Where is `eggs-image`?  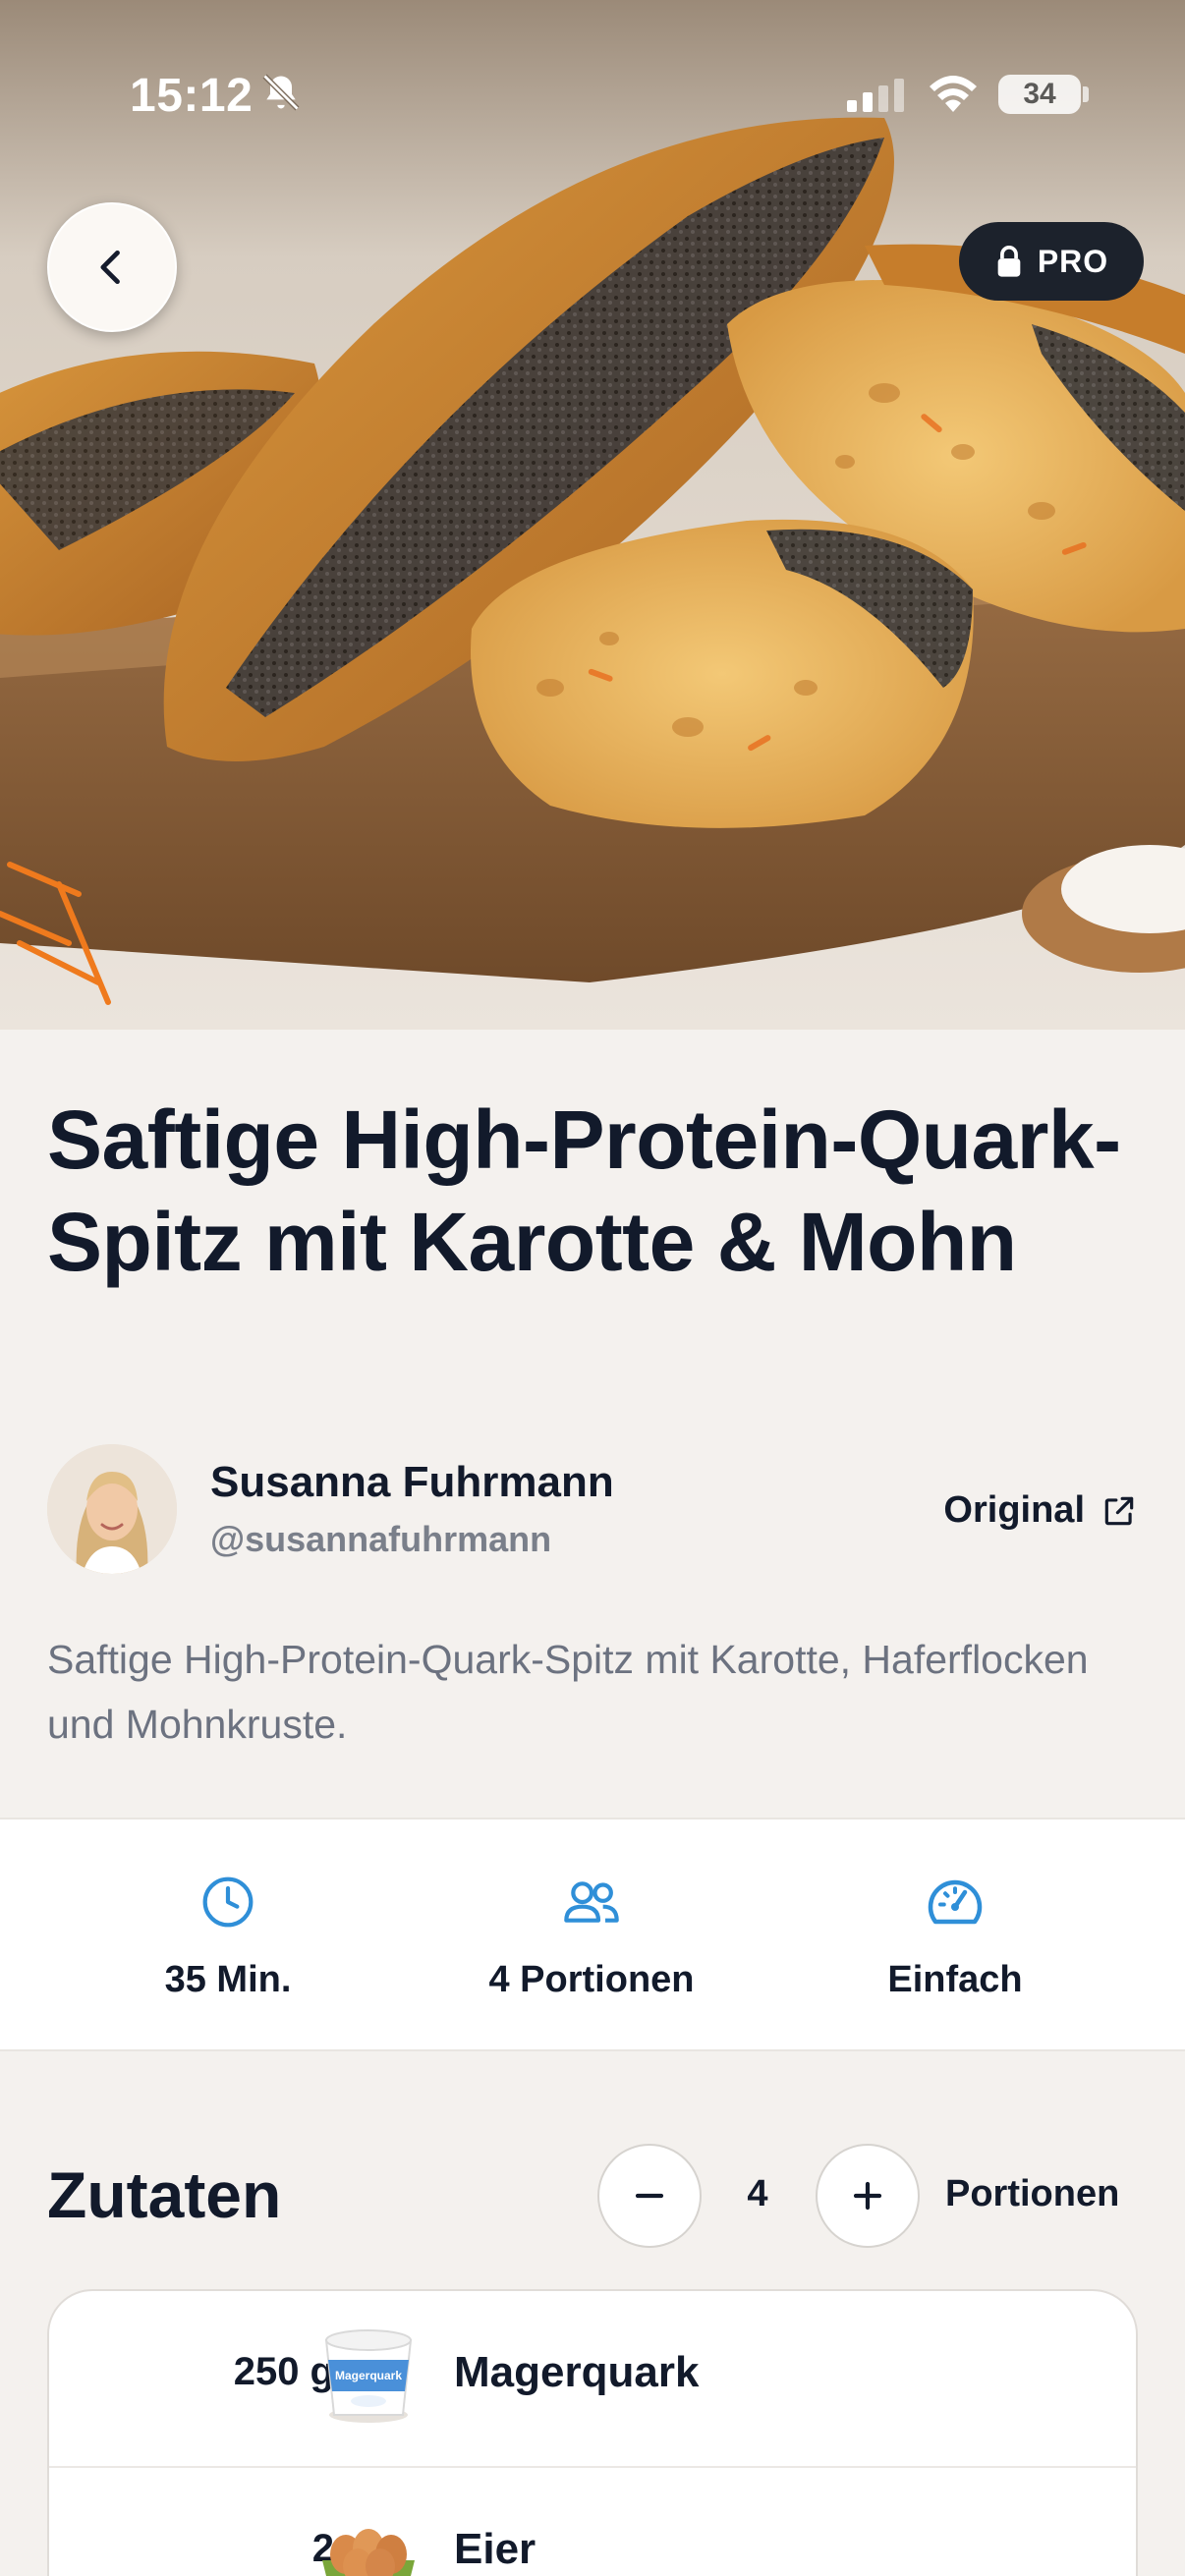 eggs-image is located at coordinates (369, 2552).